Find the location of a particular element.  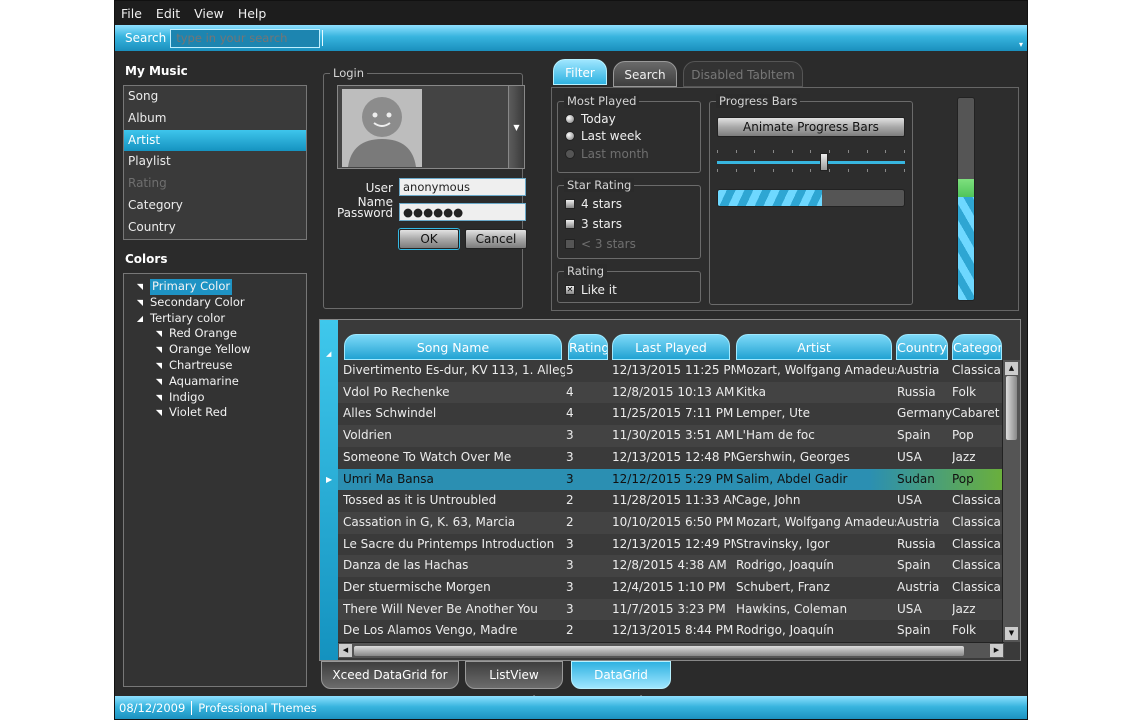

tab-datagrid-control: DataGrid Control is located at coordinates (621, 684).